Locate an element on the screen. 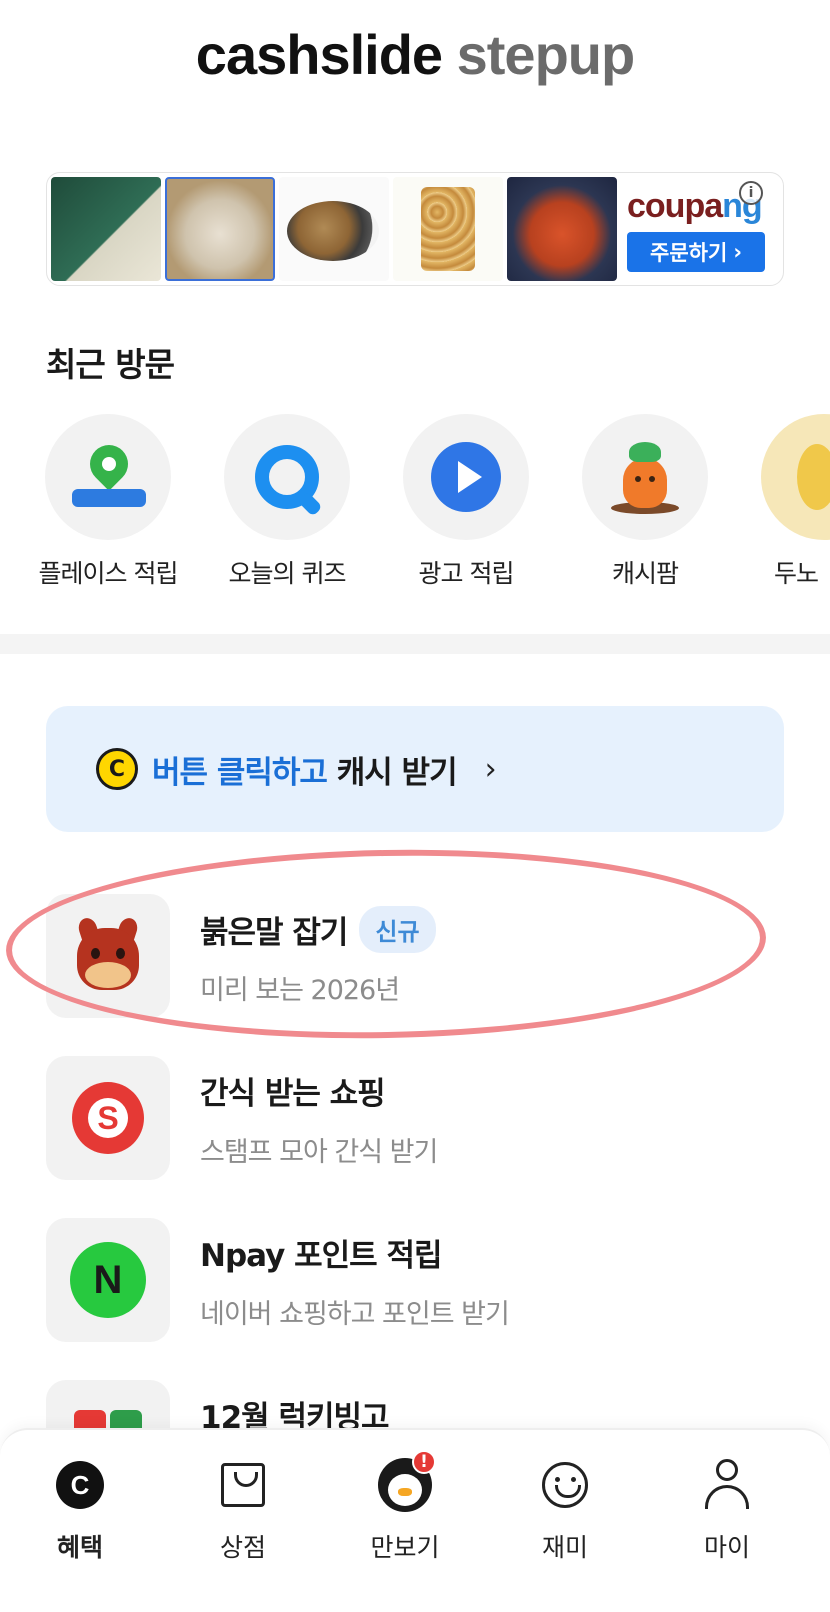  new-badge: 신규 is located at coordinates (397, 929).